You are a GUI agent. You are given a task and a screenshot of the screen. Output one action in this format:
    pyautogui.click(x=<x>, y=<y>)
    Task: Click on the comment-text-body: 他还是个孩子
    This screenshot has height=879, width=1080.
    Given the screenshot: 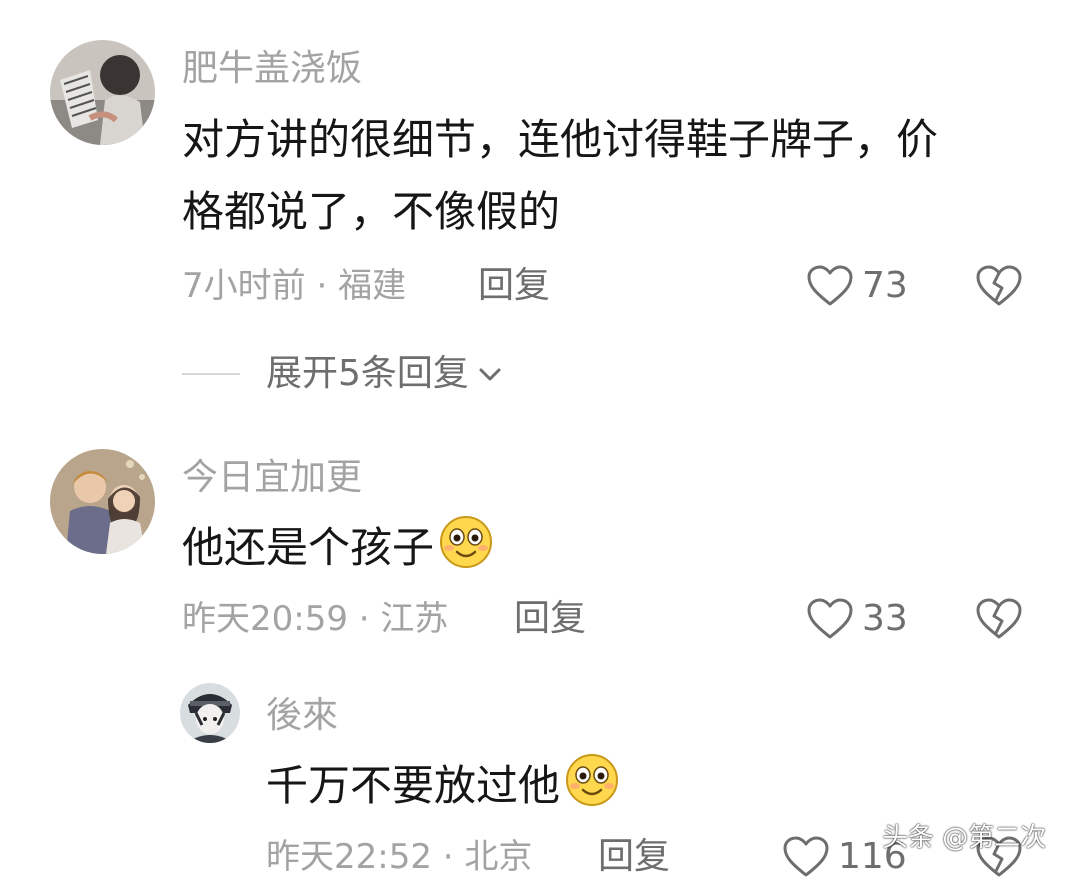 What is the action you would take?
    pyautogui.click(x=308, y=547)
    